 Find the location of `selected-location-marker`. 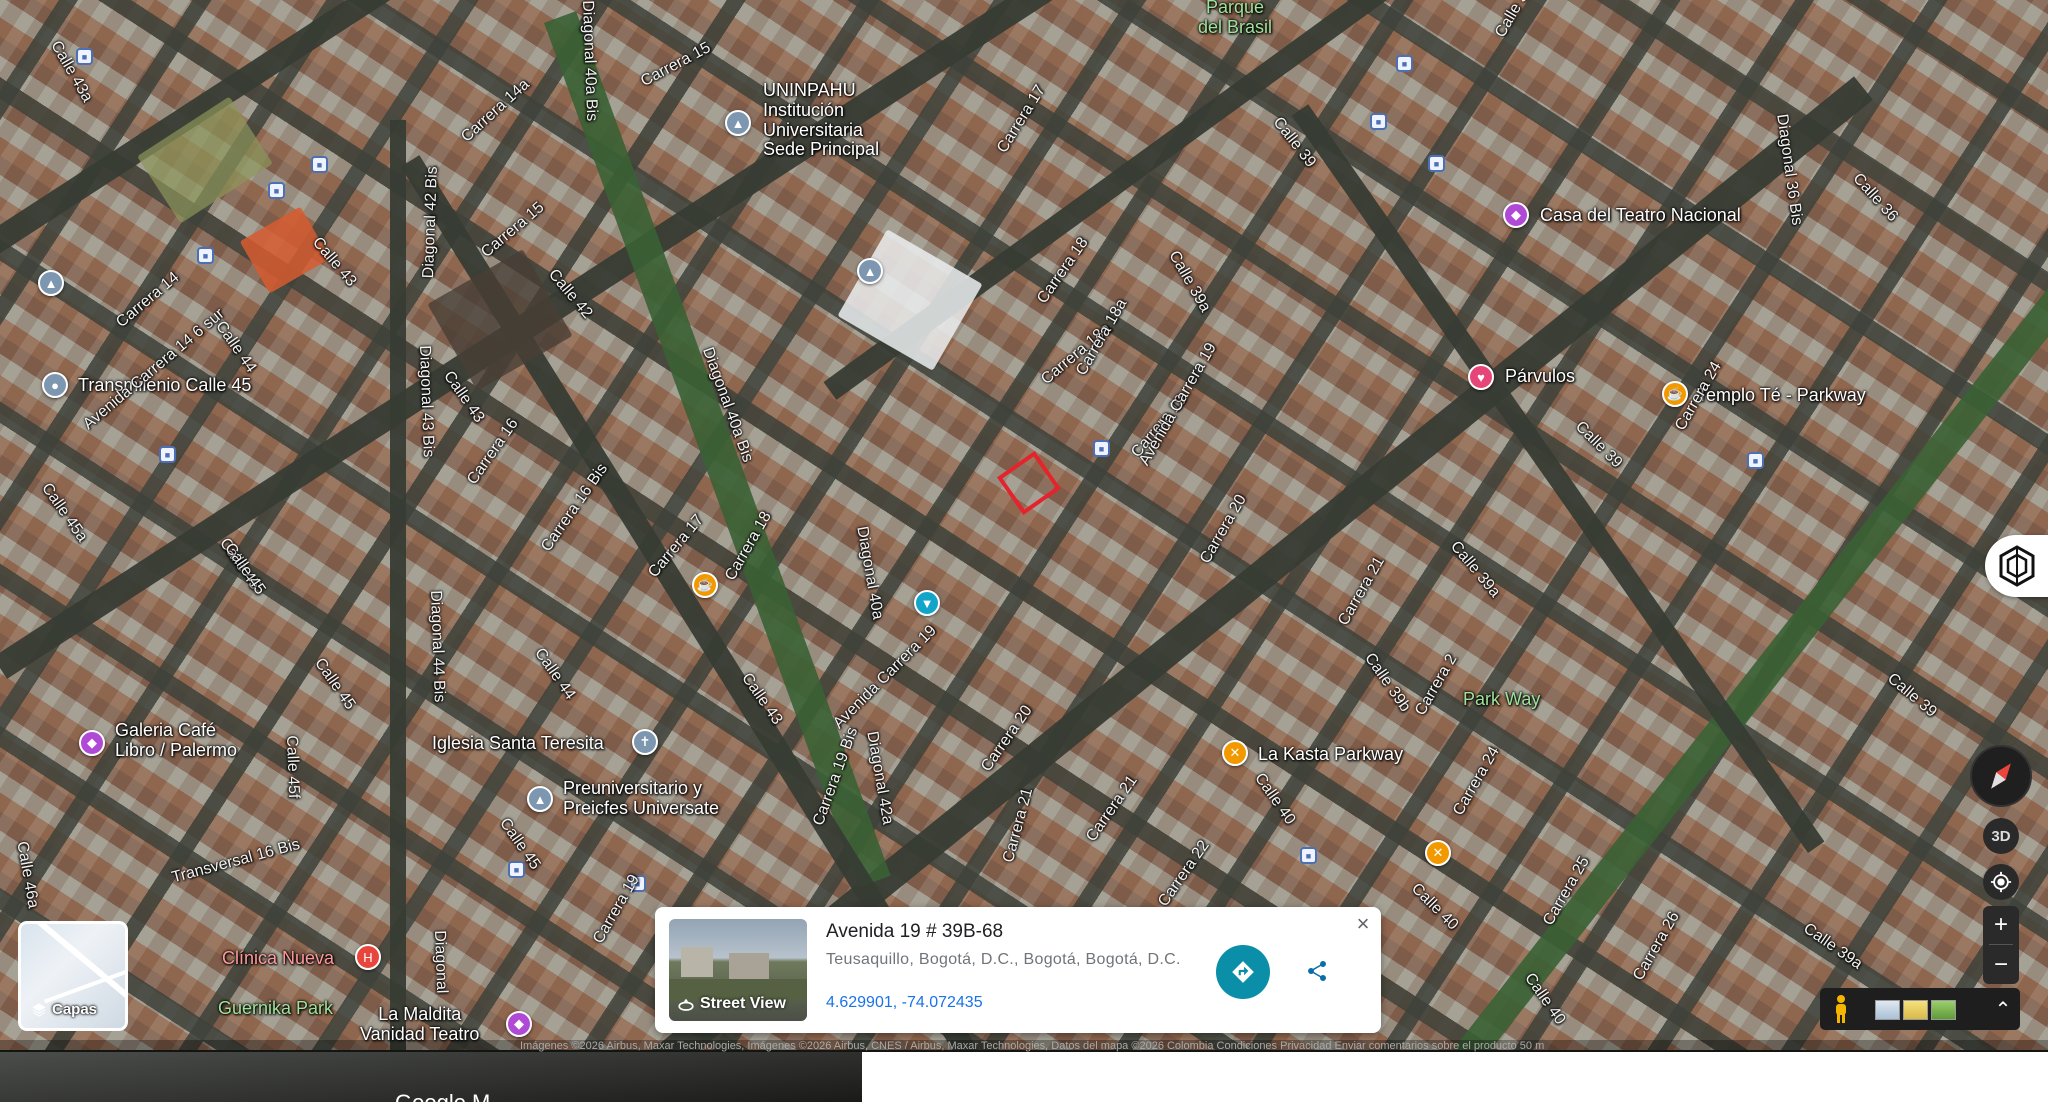

selected-location-marker is located at coordinates (1029, 483).